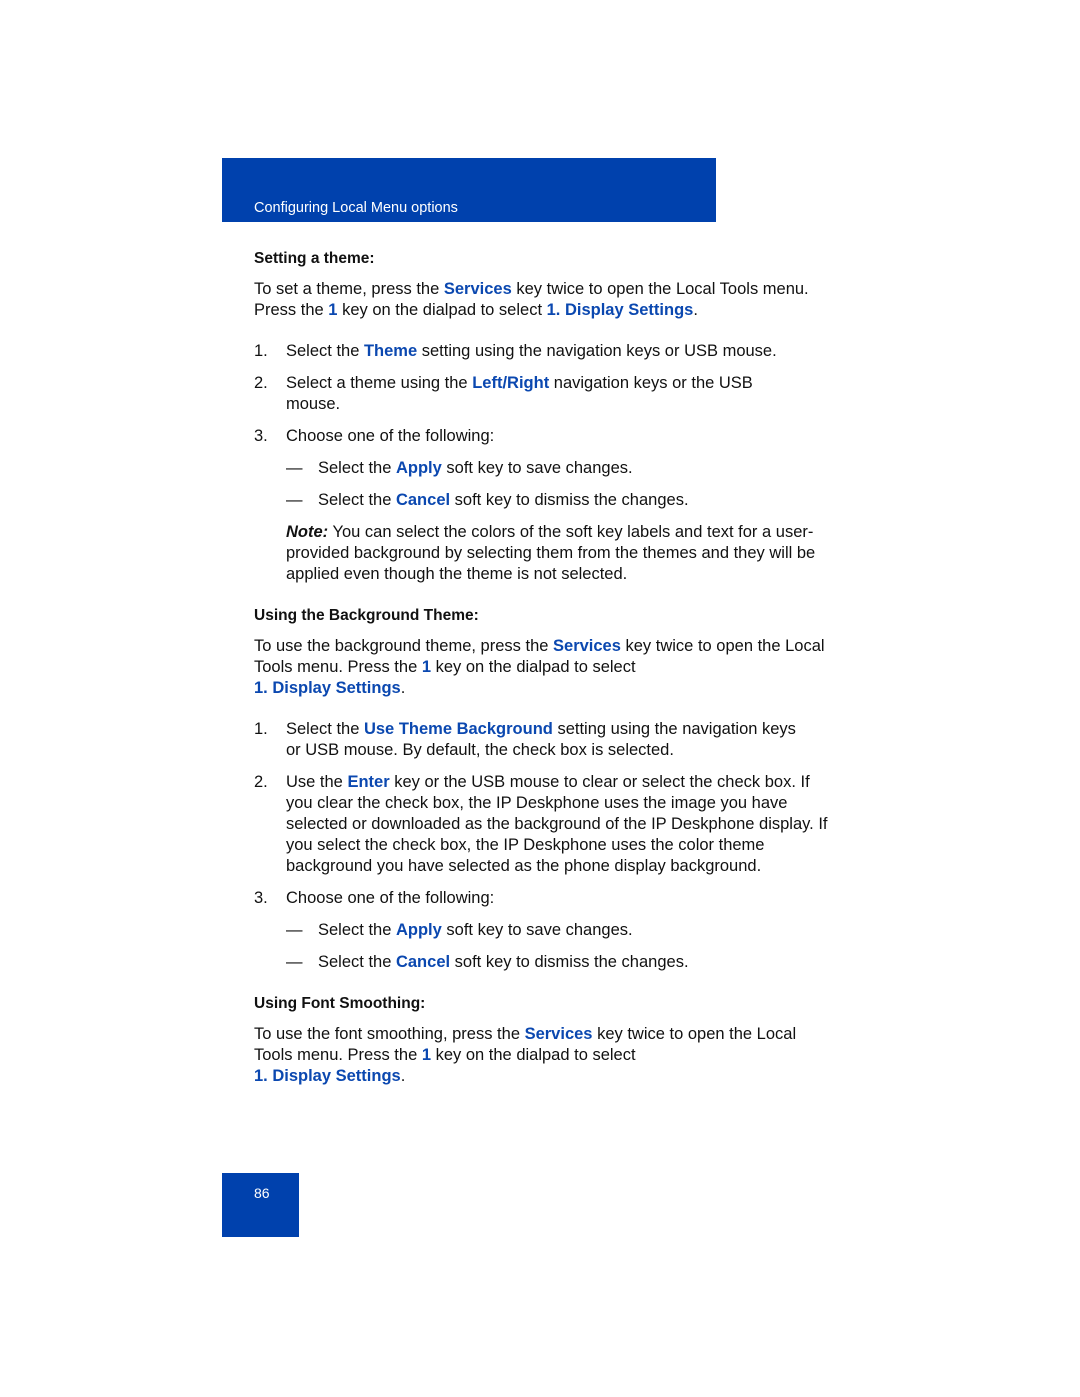 This screenshot has height=1397, width=1080. I want to click on page-number: 86, so click(262, 1193).